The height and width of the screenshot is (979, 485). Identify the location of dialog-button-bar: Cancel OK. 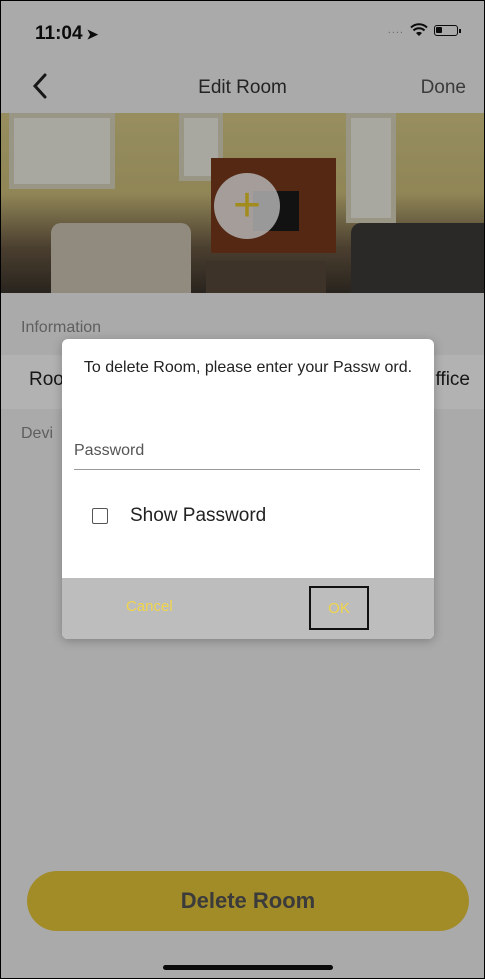
(248, 608).